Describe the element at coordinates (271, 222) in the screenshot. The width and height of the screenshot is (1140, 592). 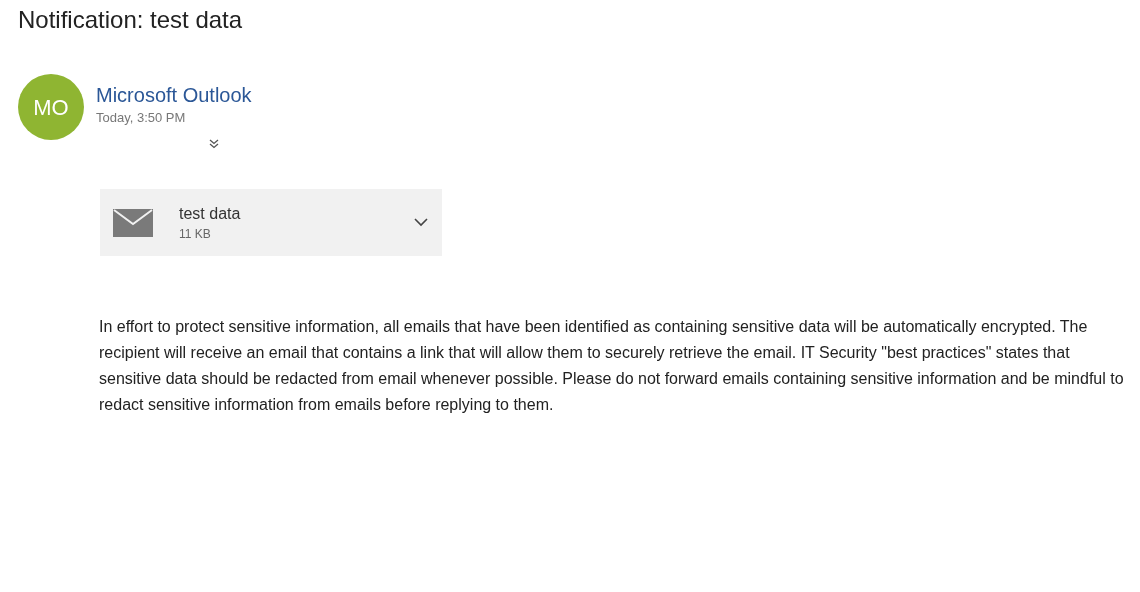
I see `attachment-card: test data 11 KB` at that location.